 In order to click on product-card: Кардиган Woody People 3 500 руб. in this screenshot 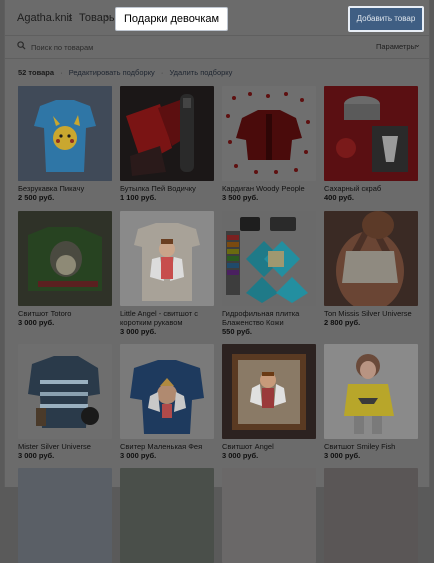, I will do `click(269, 144)`.